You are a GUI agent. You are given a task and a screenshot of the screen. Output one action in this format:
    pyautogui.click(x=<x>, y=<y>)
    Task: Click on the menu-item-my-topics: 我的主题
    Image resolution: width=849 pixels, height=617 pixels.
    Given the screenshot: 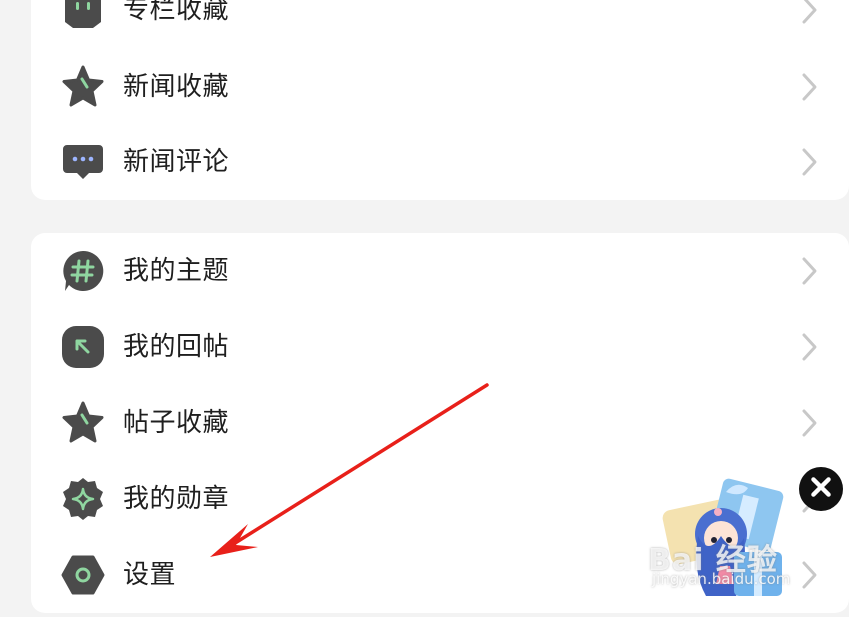 What is the action you would take?
    pyautogui.click(x=440, y=271)
    